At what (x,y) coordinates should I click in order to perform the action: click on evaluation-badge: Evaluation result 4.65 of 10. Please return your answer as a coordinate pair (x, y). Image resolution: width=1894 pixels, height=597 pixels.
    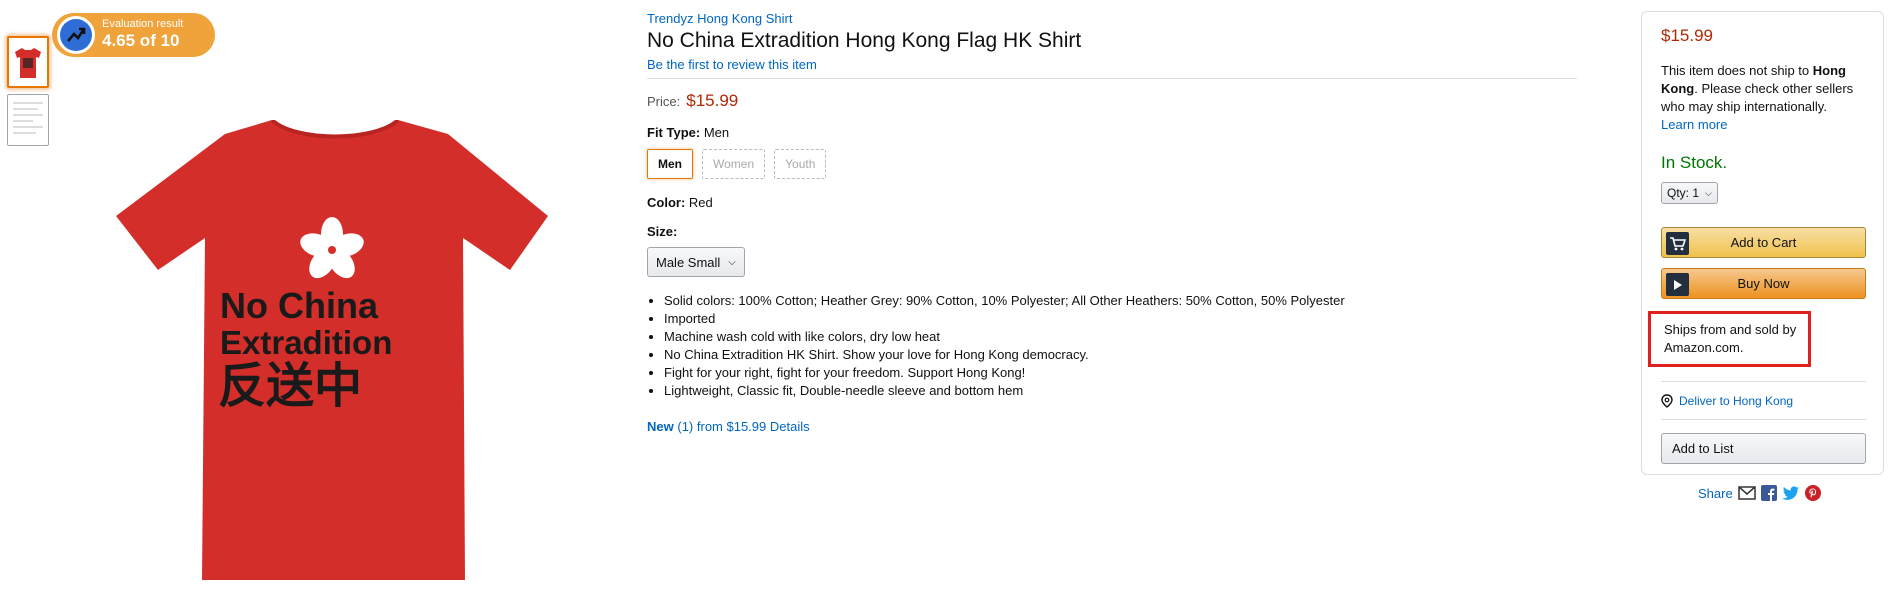
    Looking at the image, I should click on (133, 35).